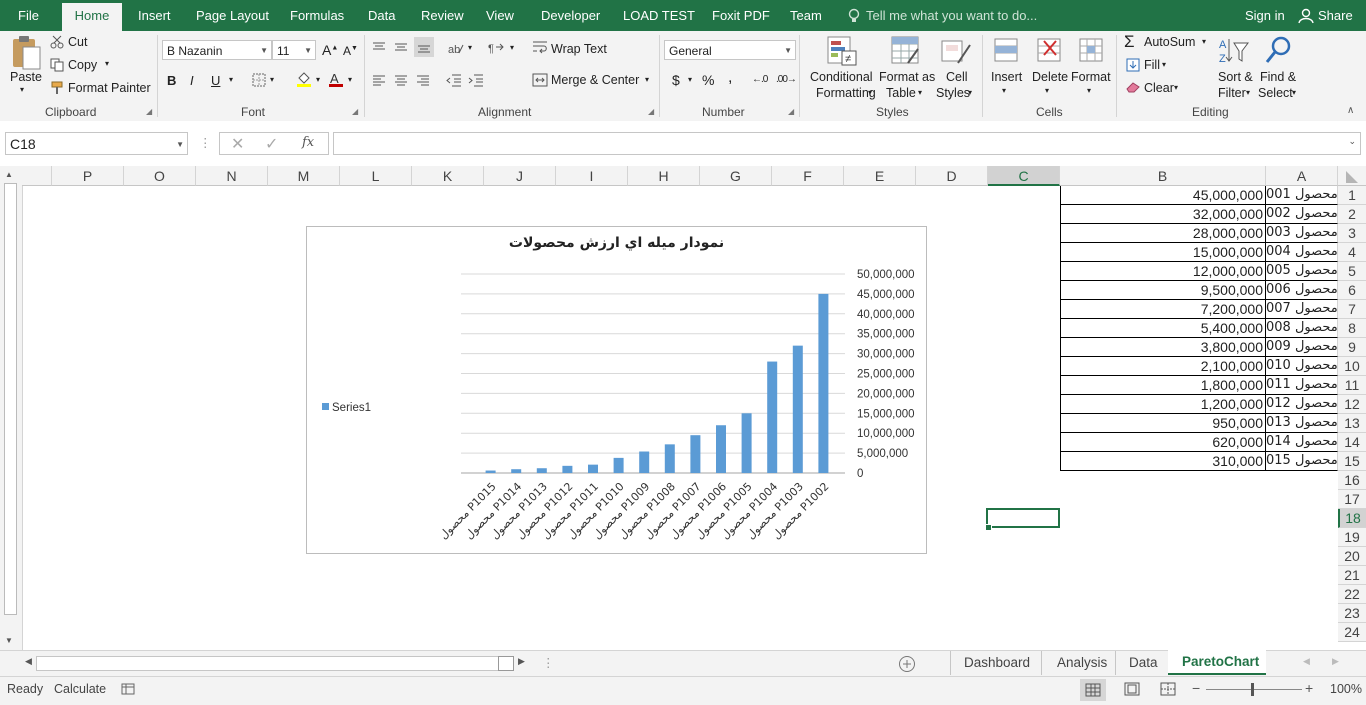 Image resolution: width=1366 pixels, height=705 pixels. I want to click on row-header-7: 7, so click(1352, 309).